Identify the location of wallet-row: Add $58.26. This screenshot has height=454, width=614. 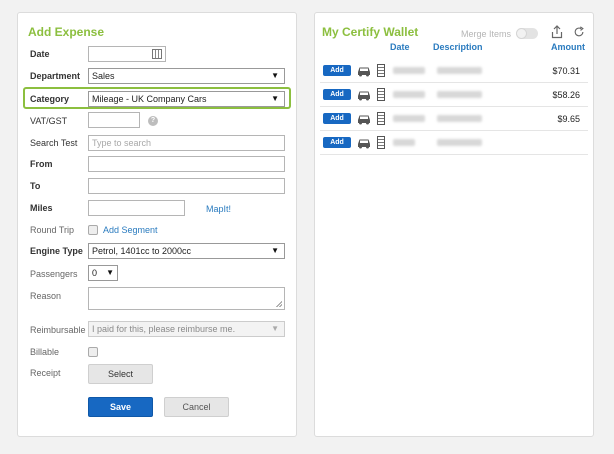
(454, 96).